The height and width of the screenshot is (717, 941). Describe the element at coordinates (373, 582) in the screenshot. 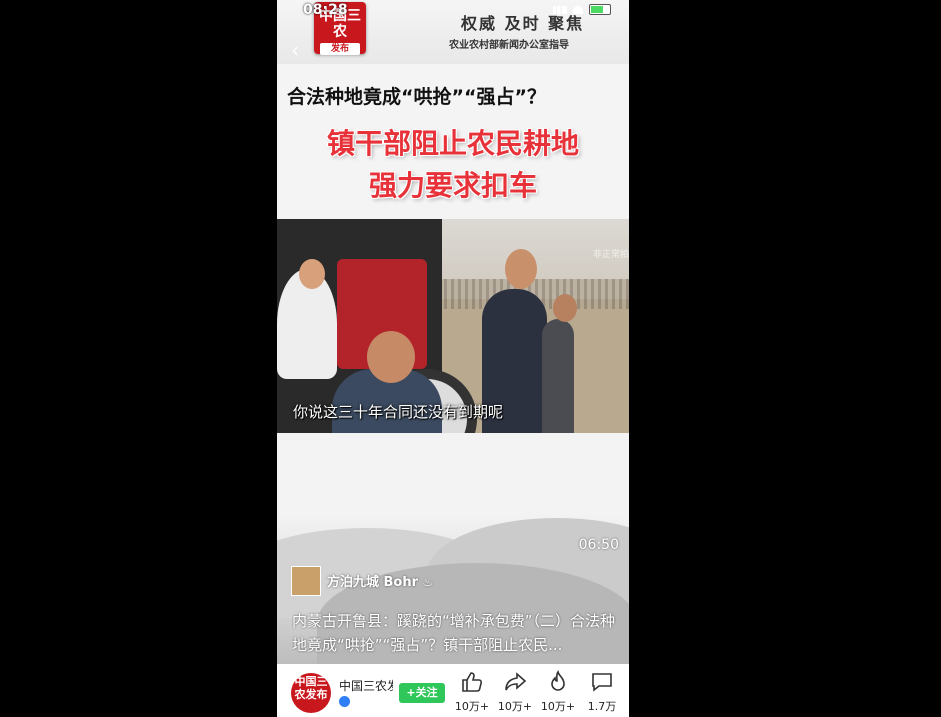

I see `author-name-text: 方泊九城 Bohr` at that location.